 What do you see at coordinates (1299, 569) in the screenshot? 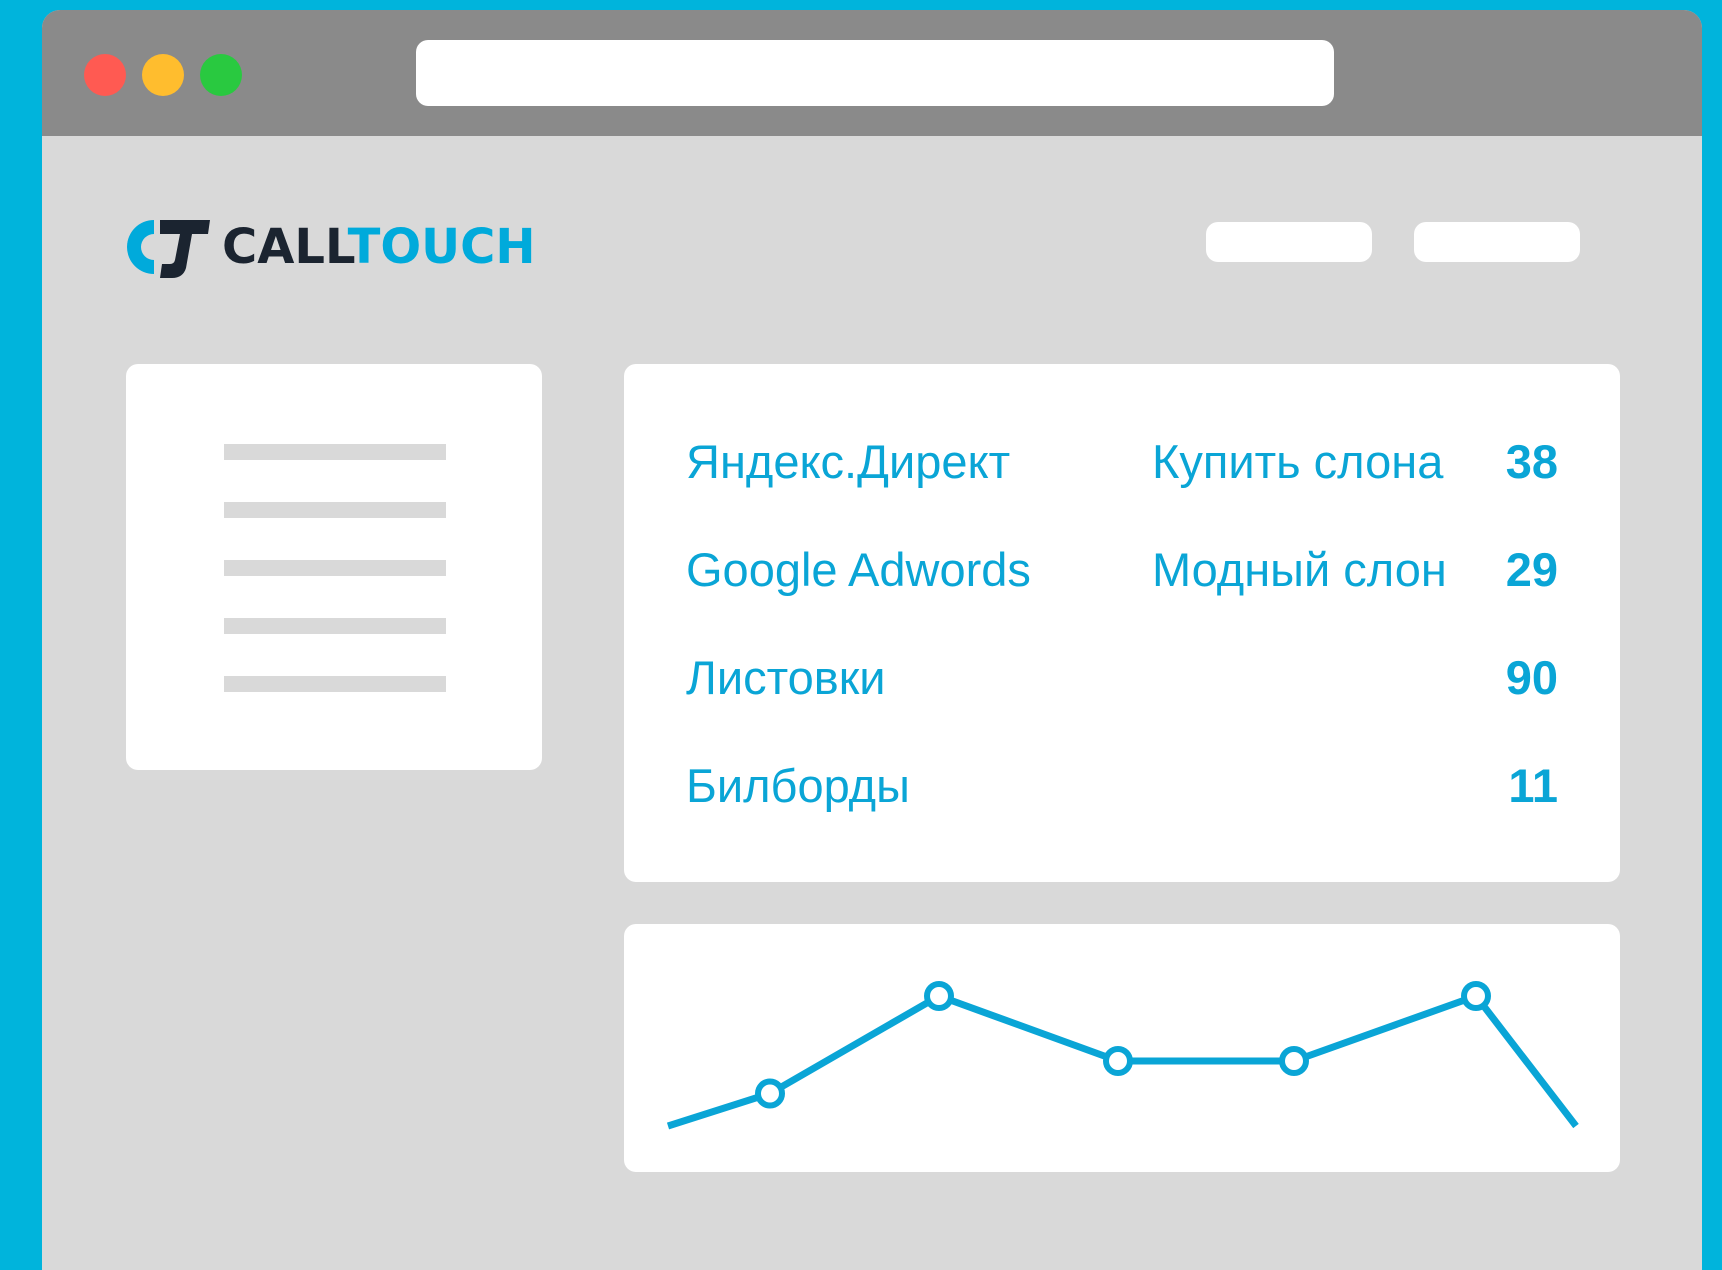
I see `row-campaign: Модный слон` at bounding box center [1299, 569].